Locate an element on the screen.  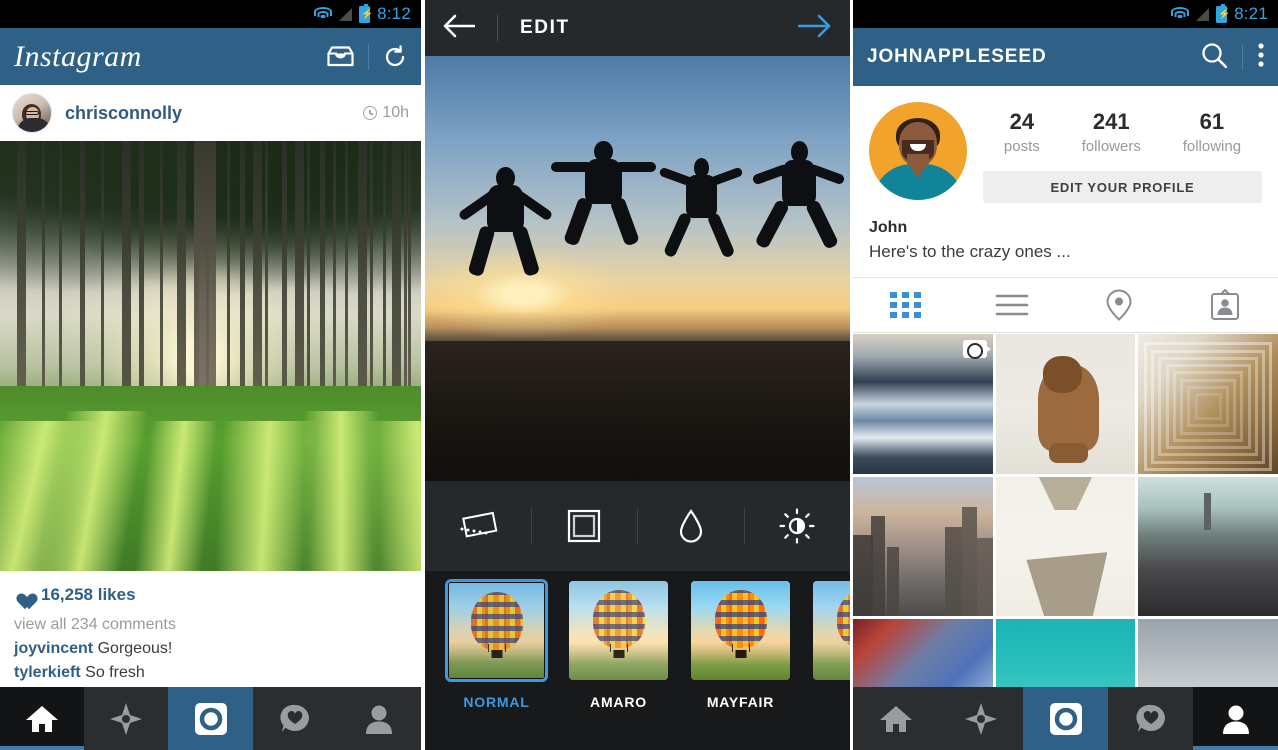
stat-label: posts is located at coordinates (1021, 146).